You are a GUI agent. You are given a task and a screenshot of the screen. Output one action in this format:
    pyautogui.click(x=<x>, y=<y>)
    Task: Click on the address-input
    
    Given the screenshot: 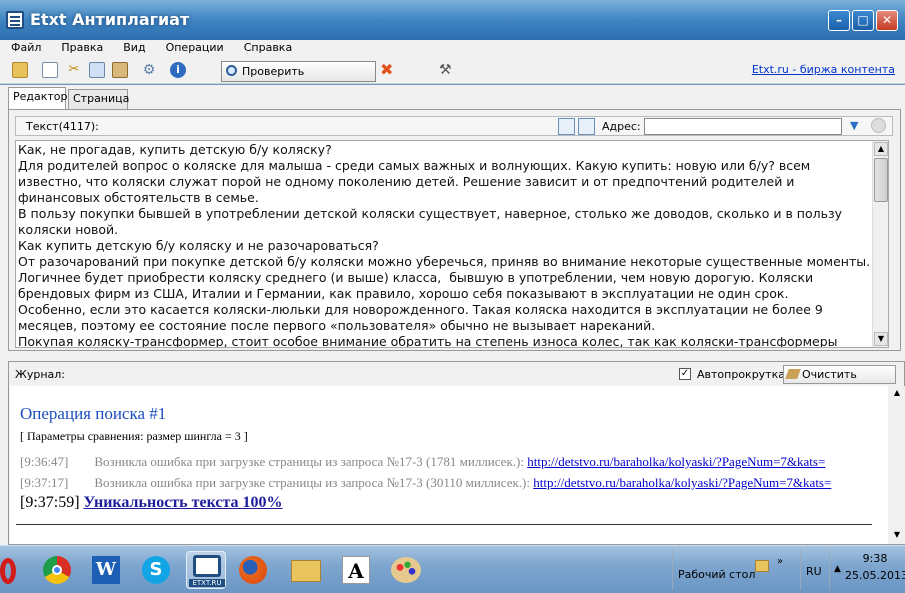 What is the action you would take?
    pyautogui.click(x=743, y=126)
    